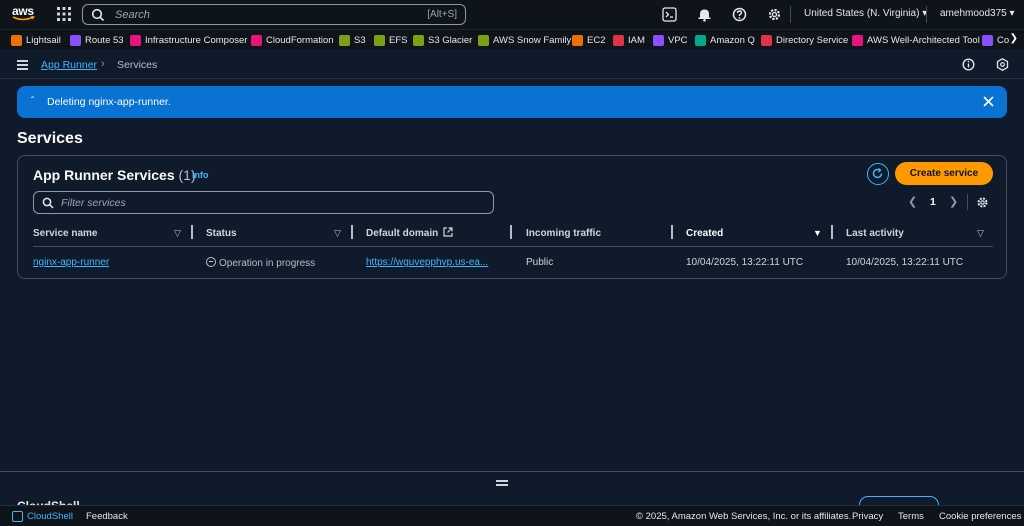 The image size is (1024, 526). Describe the element at coordinates (300, 40) in the screenshot. I see `favorite-label: CloudFormation` at that location.